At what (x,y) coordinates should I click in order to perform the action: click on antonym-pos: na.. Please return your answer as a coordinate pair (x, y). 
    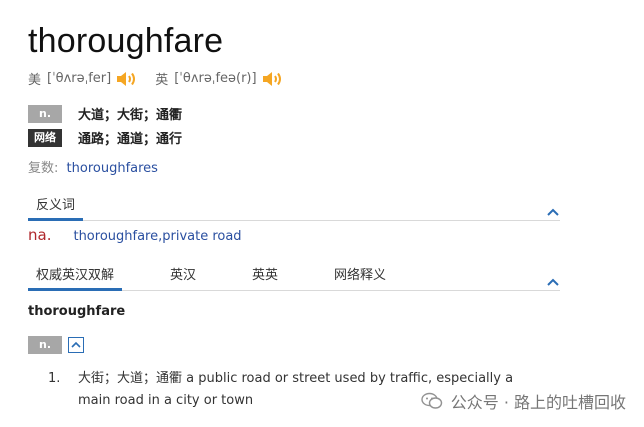
    Looking at the image, I should click on (40, 235).